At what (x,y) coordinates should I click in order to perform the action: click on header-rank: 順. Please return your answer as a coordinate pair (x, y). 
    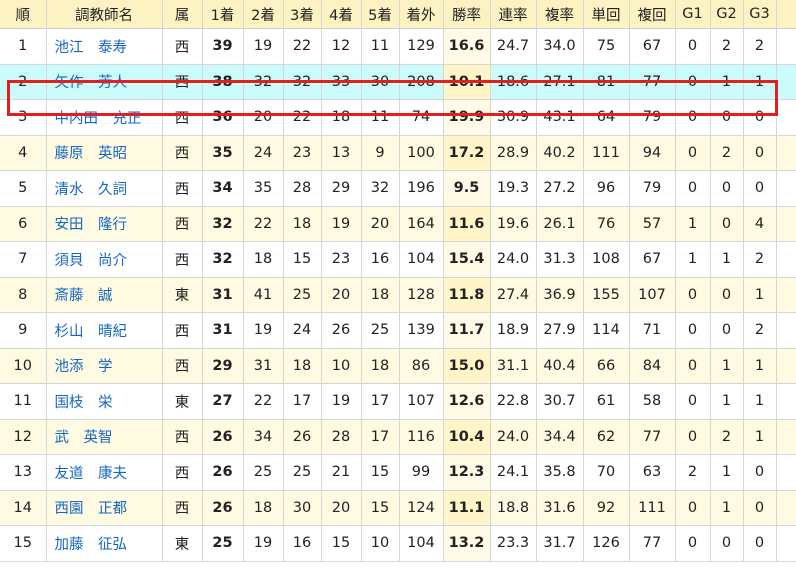
    Looking at the image, I should click on (23, 14).